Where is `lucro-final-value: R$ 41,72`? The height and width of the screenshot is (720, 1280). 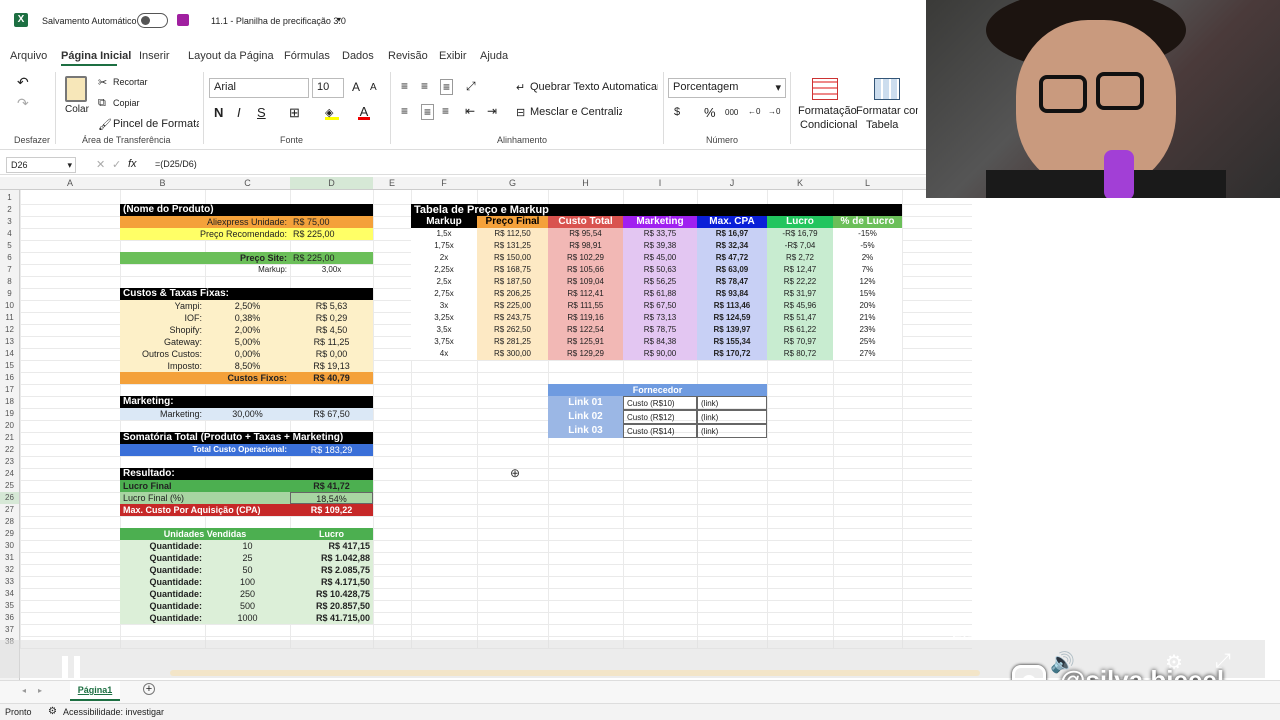 lucro-final-value: R$ 41,72 is located at coordinates (331, 486).